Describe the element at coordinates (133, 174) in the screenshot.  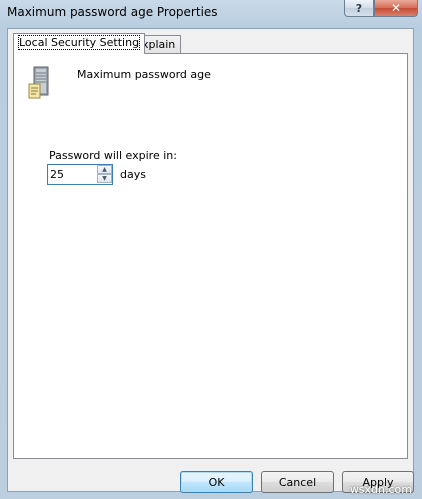
I see `units-label: days` at that location.